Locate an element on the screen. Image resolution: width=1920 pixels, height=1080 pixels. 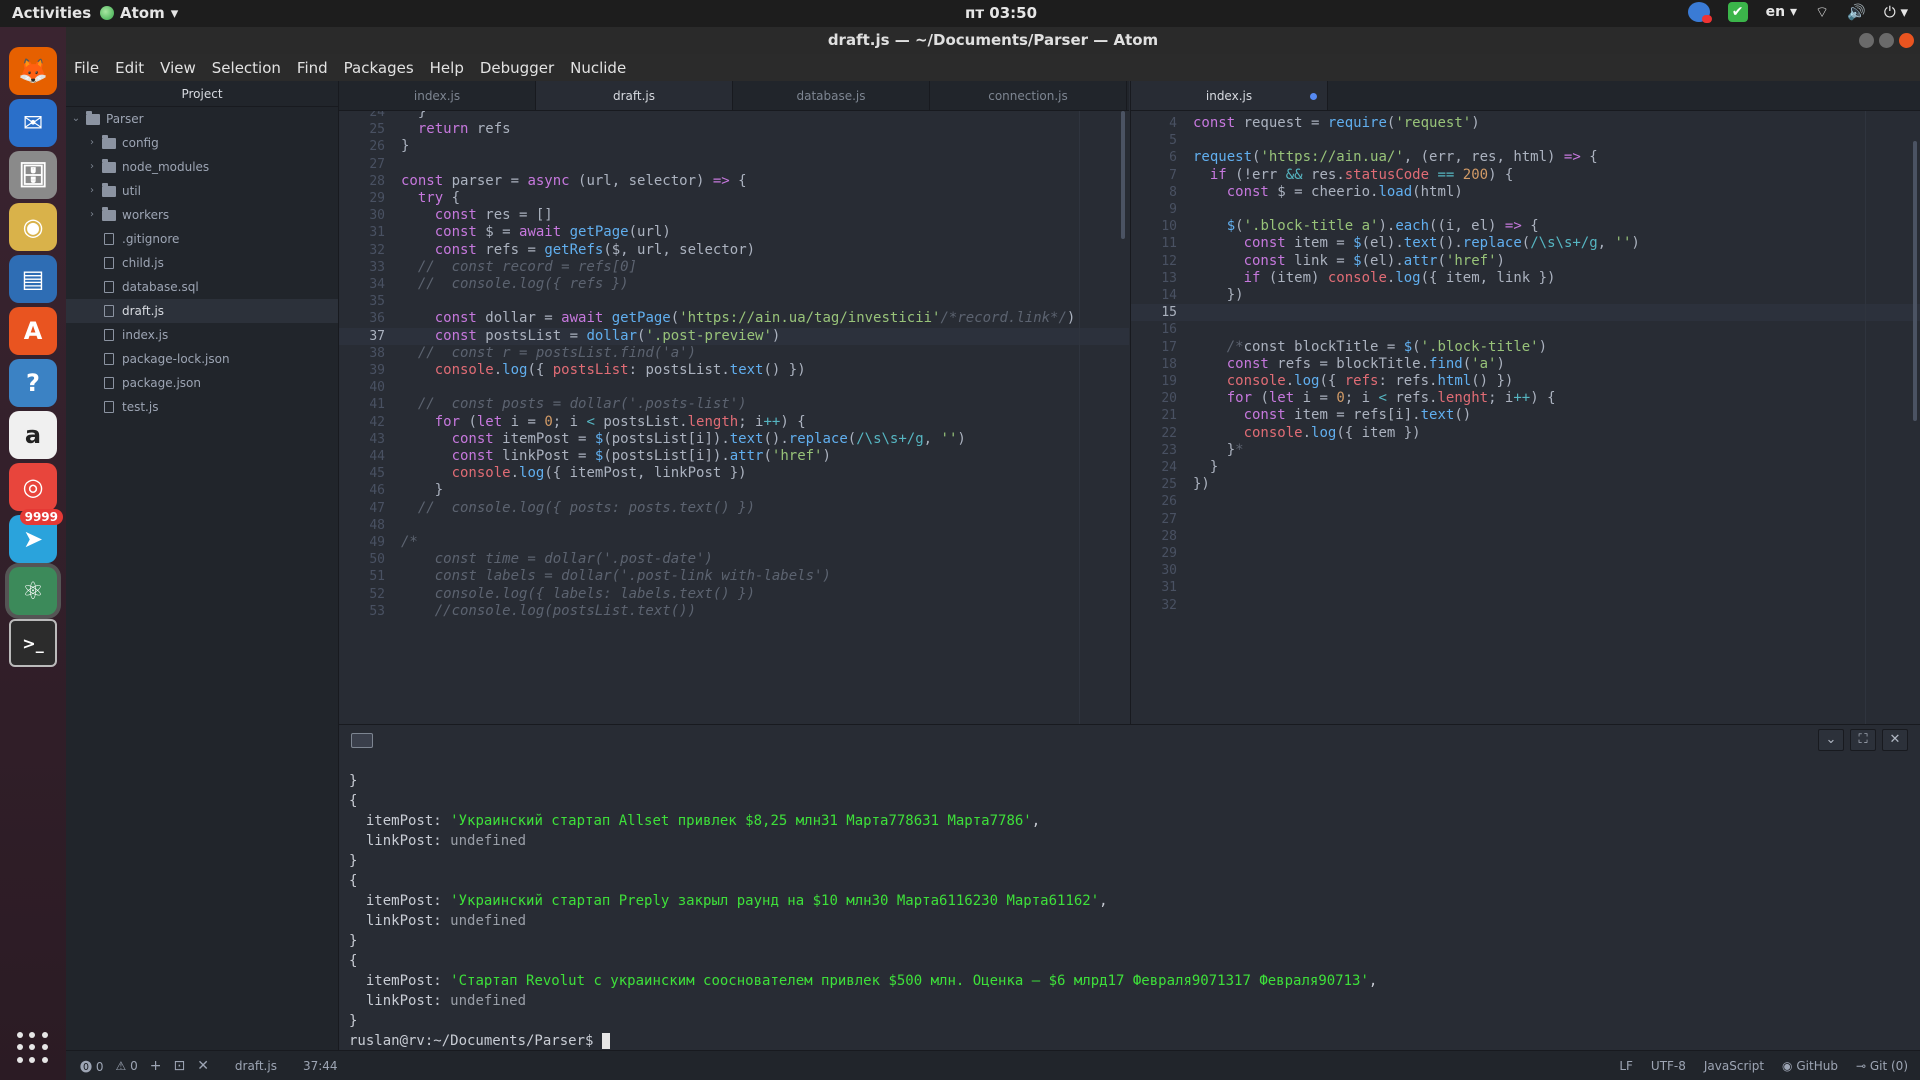
check-icon: ✔ is located at coordinates (1737, 12).